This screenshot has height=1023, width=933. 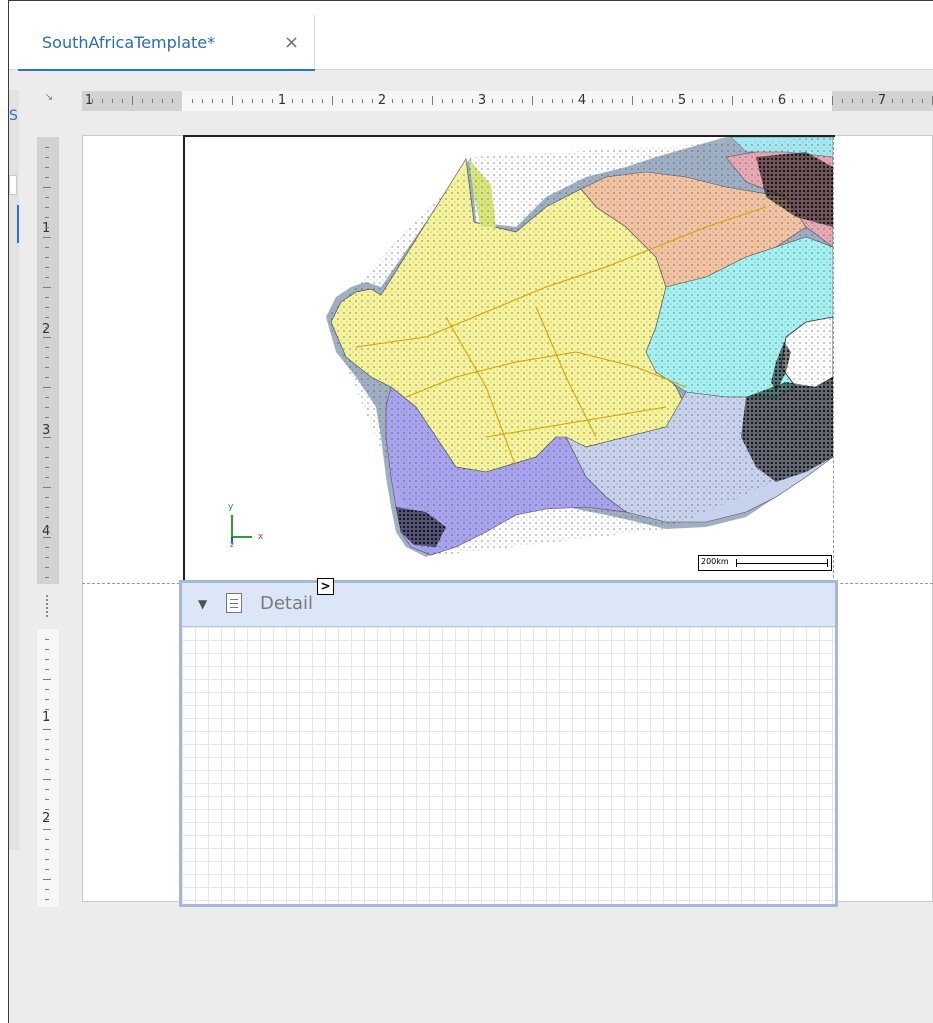 I want to click on page-margin-guide, so click(x=833, y=360).